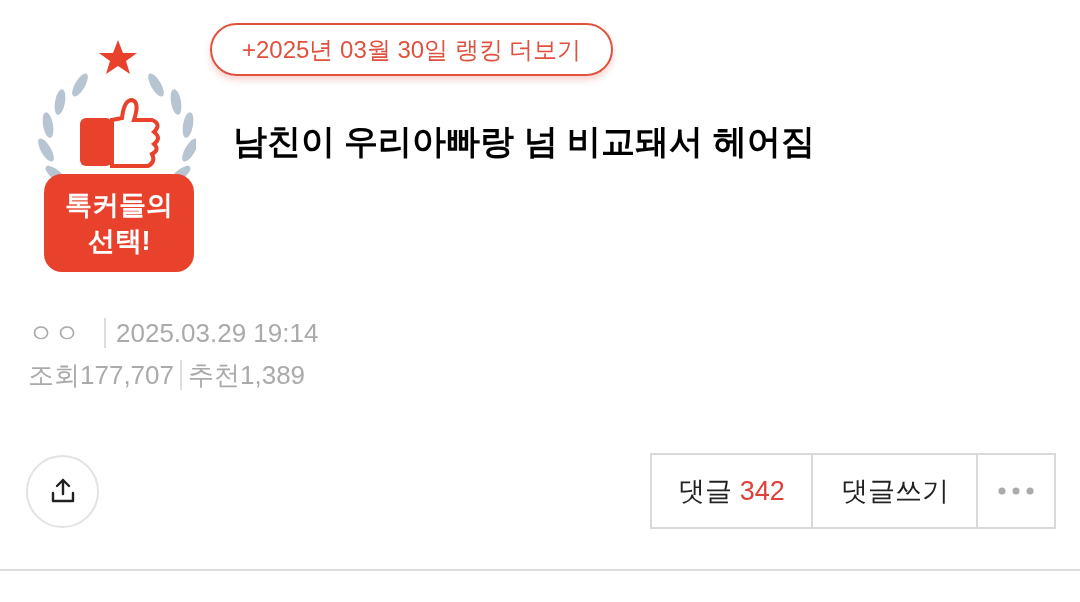 This screenshot has height=602, width=1080. What do you see at coordinates (412, 49) in the screenshot?
I see `ranking-link: +2025년 03월 30일 랭킹 더보기` at bounding box center [412, 49].